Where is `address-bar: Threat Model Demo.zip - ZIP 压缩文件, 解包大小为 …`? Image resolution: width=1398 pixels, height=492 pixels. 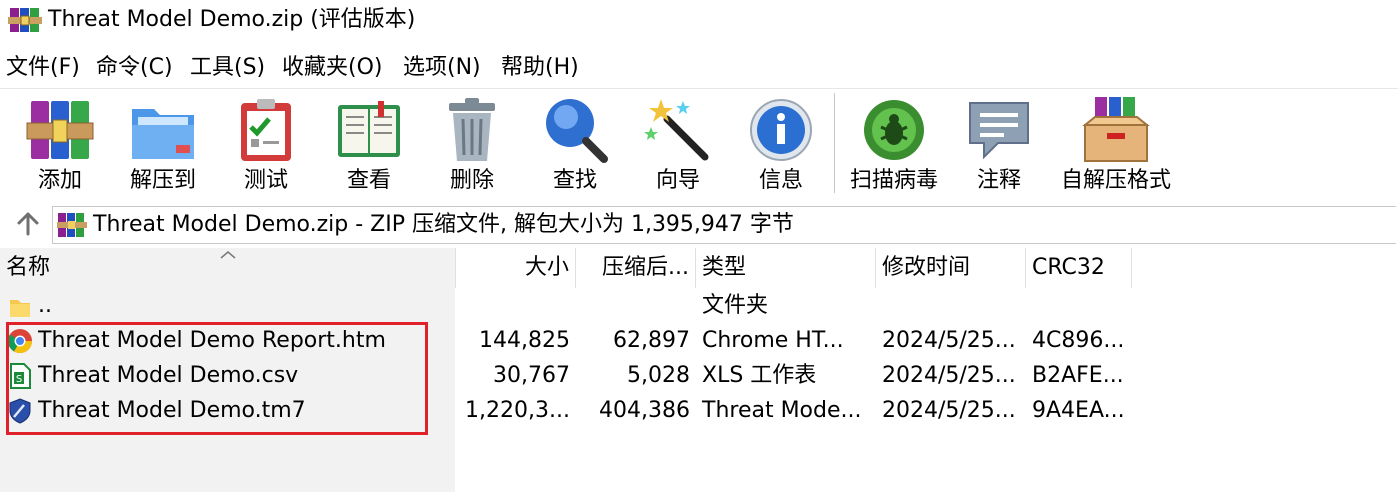
address-bar: Threat Model Demo.zip - ZIP 压缩文件, 解包大小为 … is located at coordinates (699, 224).